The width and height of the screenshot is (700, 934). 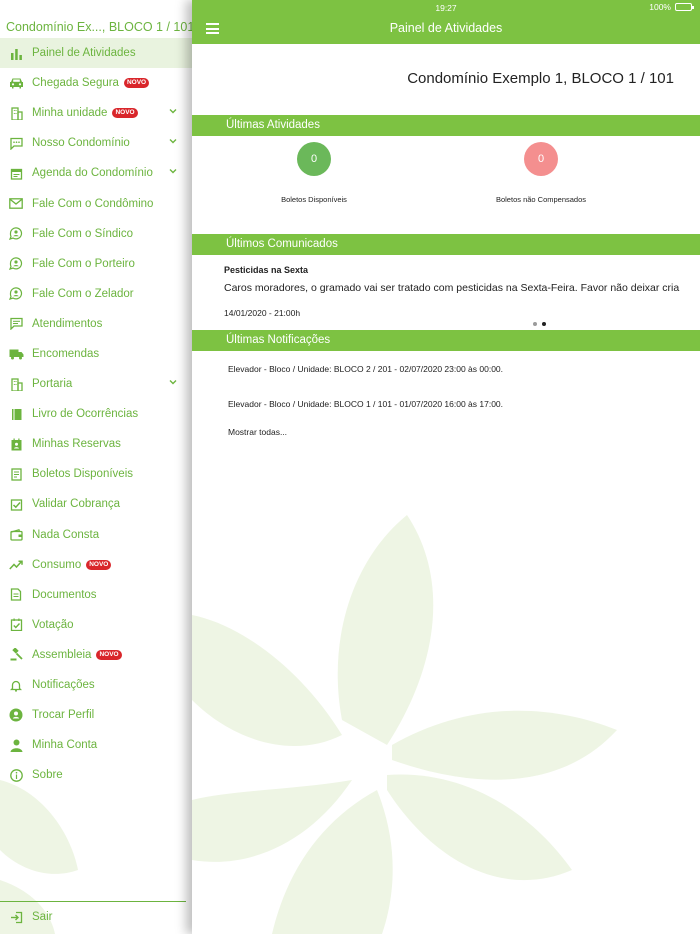 What do you see at coordinates (82, 233) in the screenshot?
I see `menu-item-label: Fale Com o Síndico` at bounding box center [82, 233].